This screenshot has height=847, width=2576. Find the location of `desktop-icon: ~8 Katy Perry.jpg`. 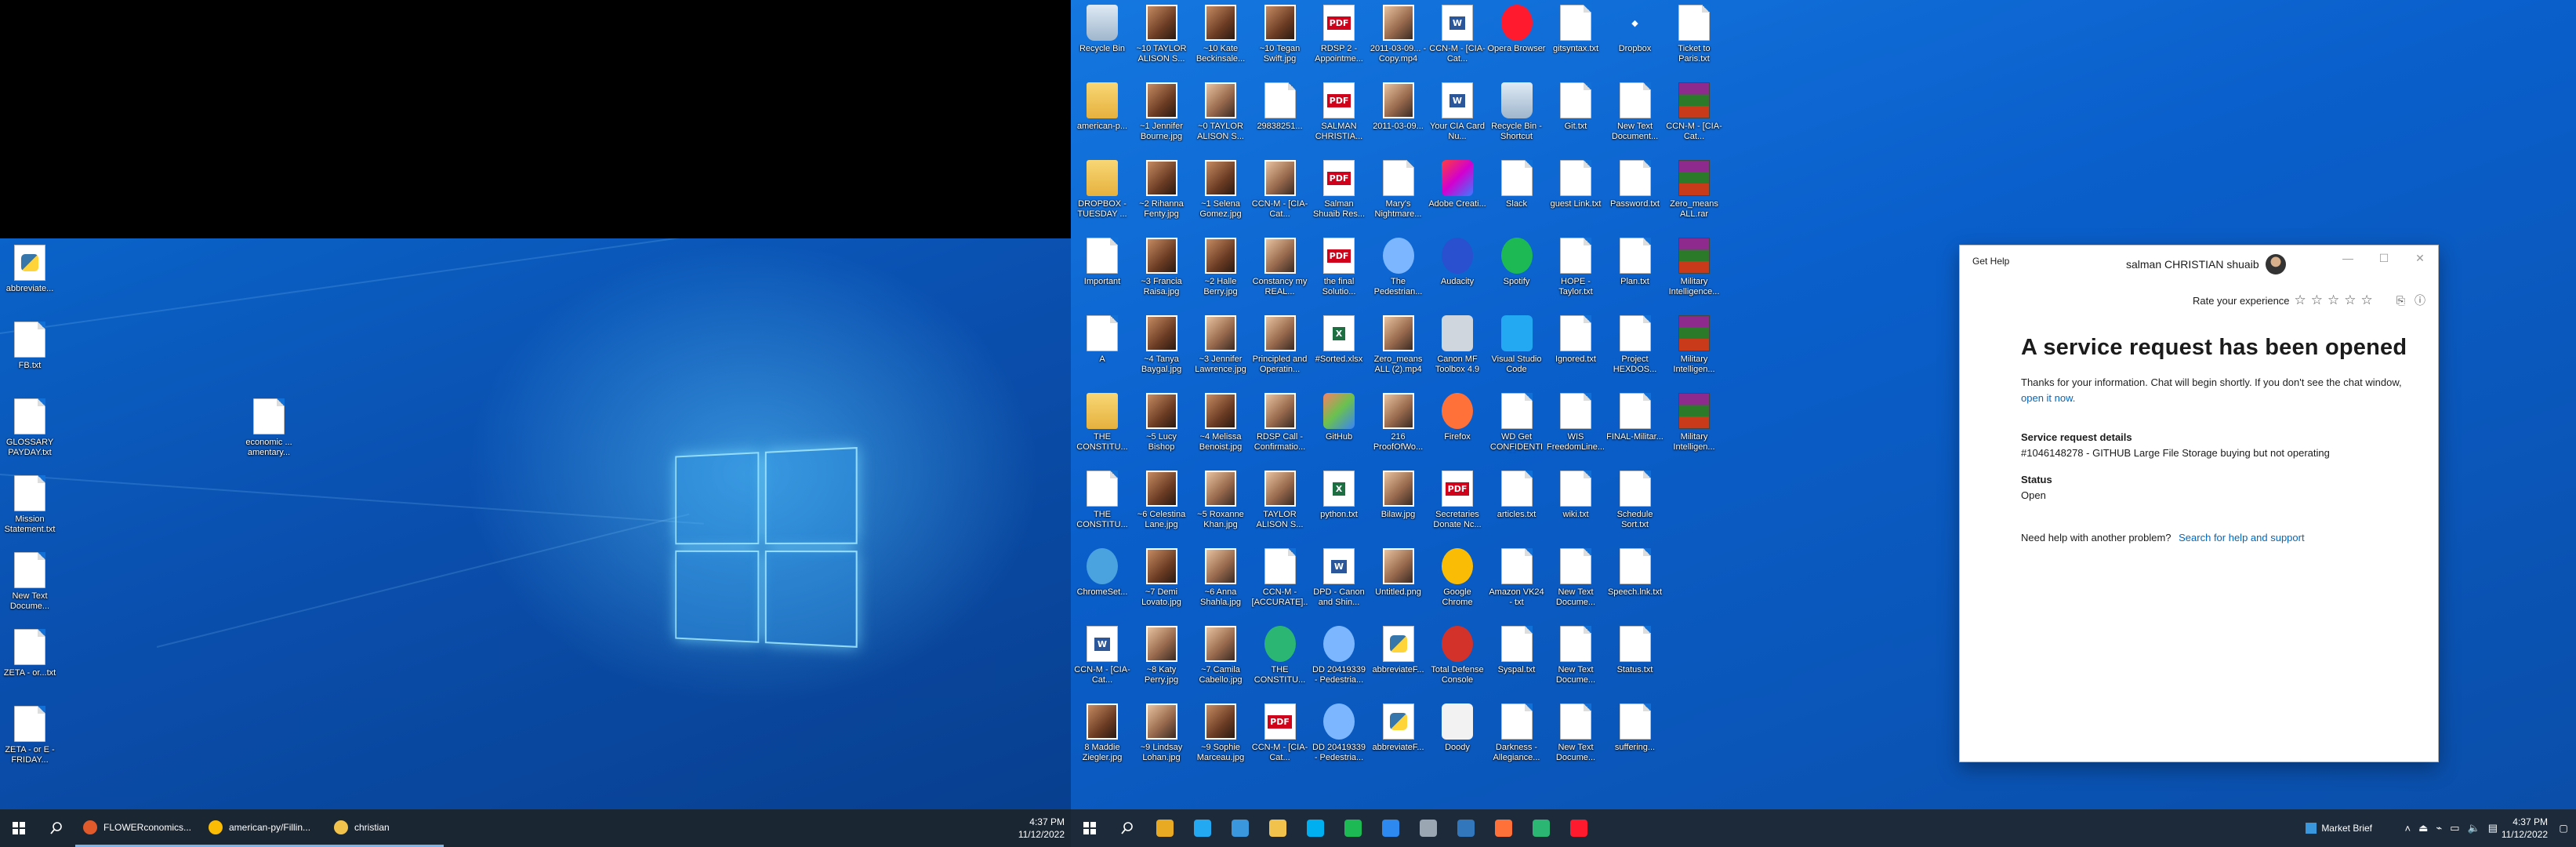

desktop-icon: ~8 Katy Perry.jpg is located at coordinates (1162, 661).